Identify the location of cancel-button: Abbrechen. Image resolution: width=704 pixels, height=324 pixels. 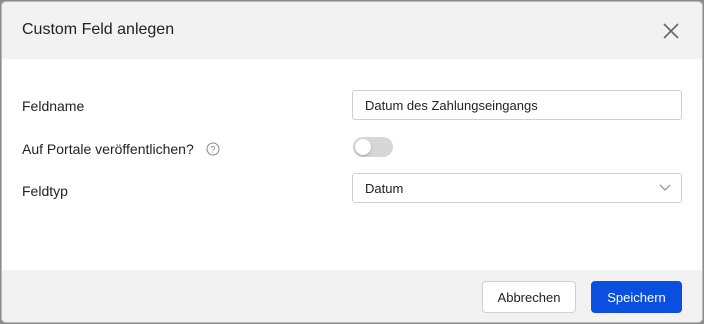
(529, 297).